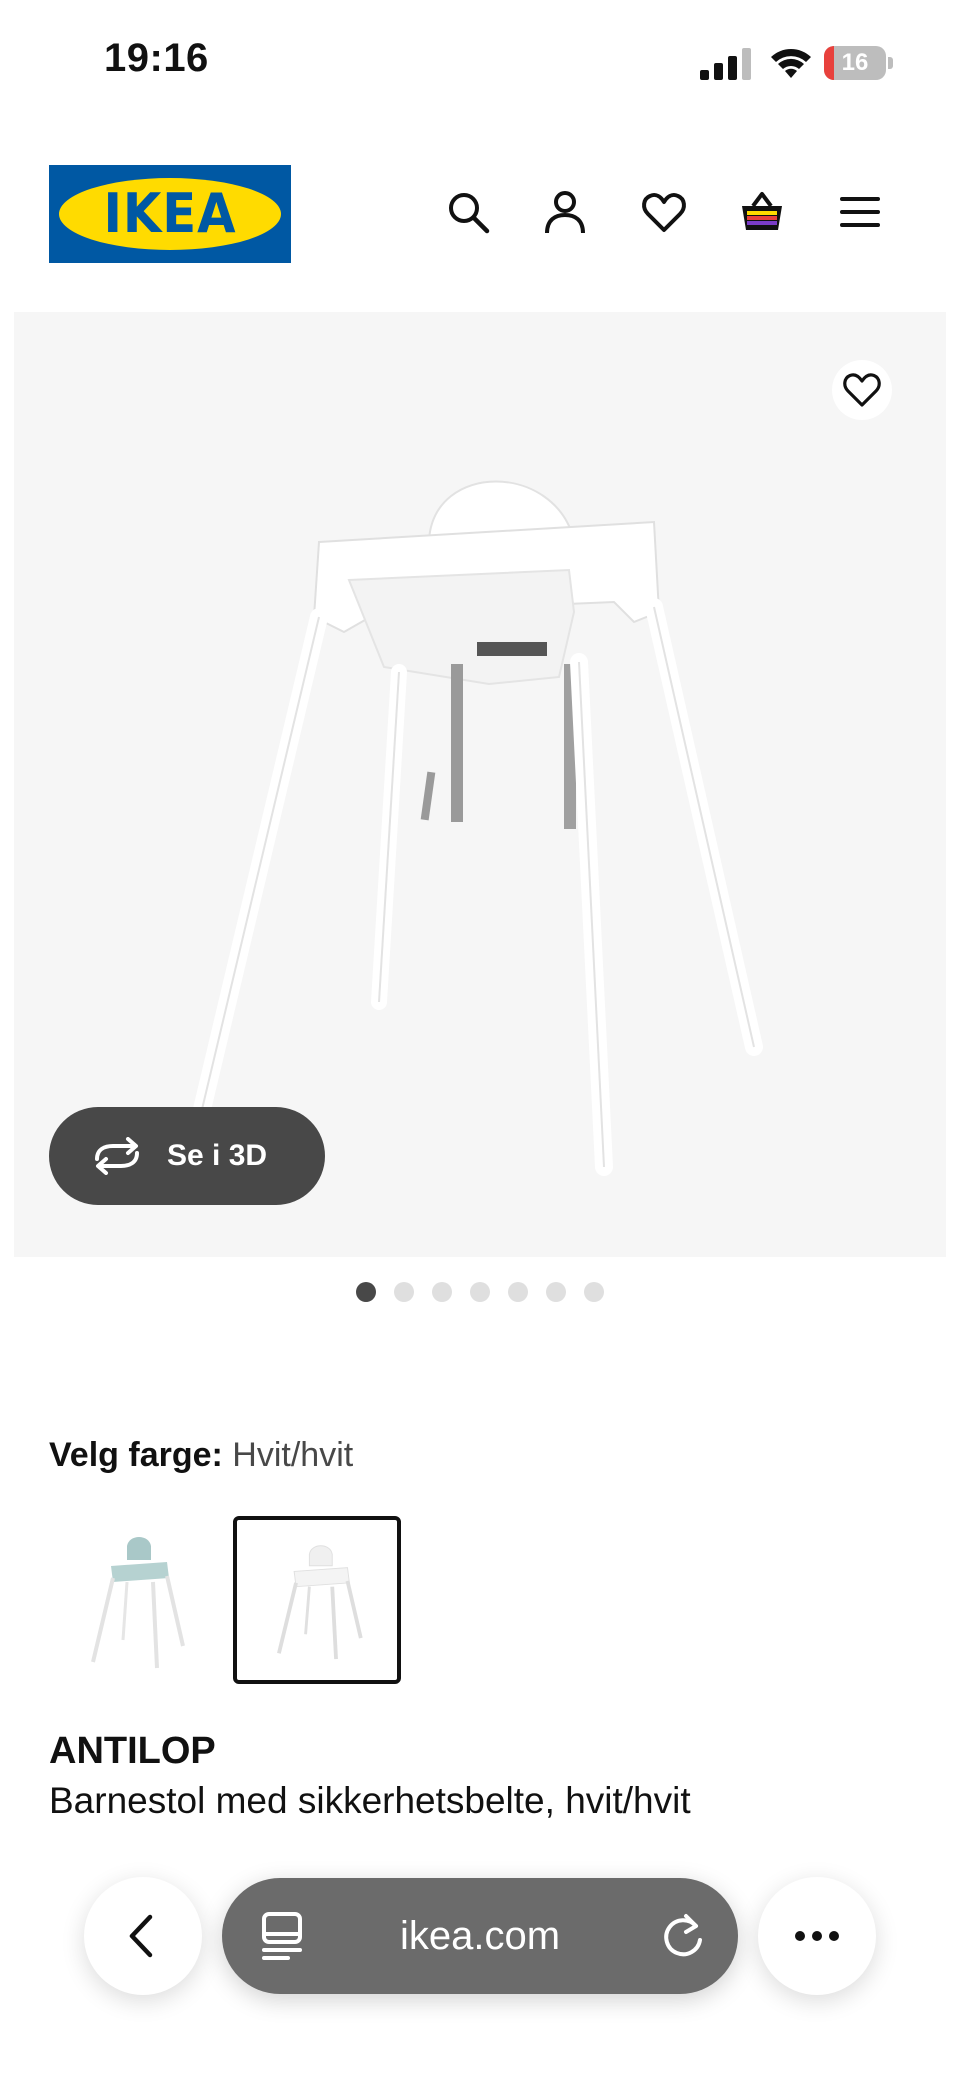 This screenshot has height=2078, width=960. Describe the element at coordinates (762, 212) in the screenshot. I see `basket-icon` at that location.